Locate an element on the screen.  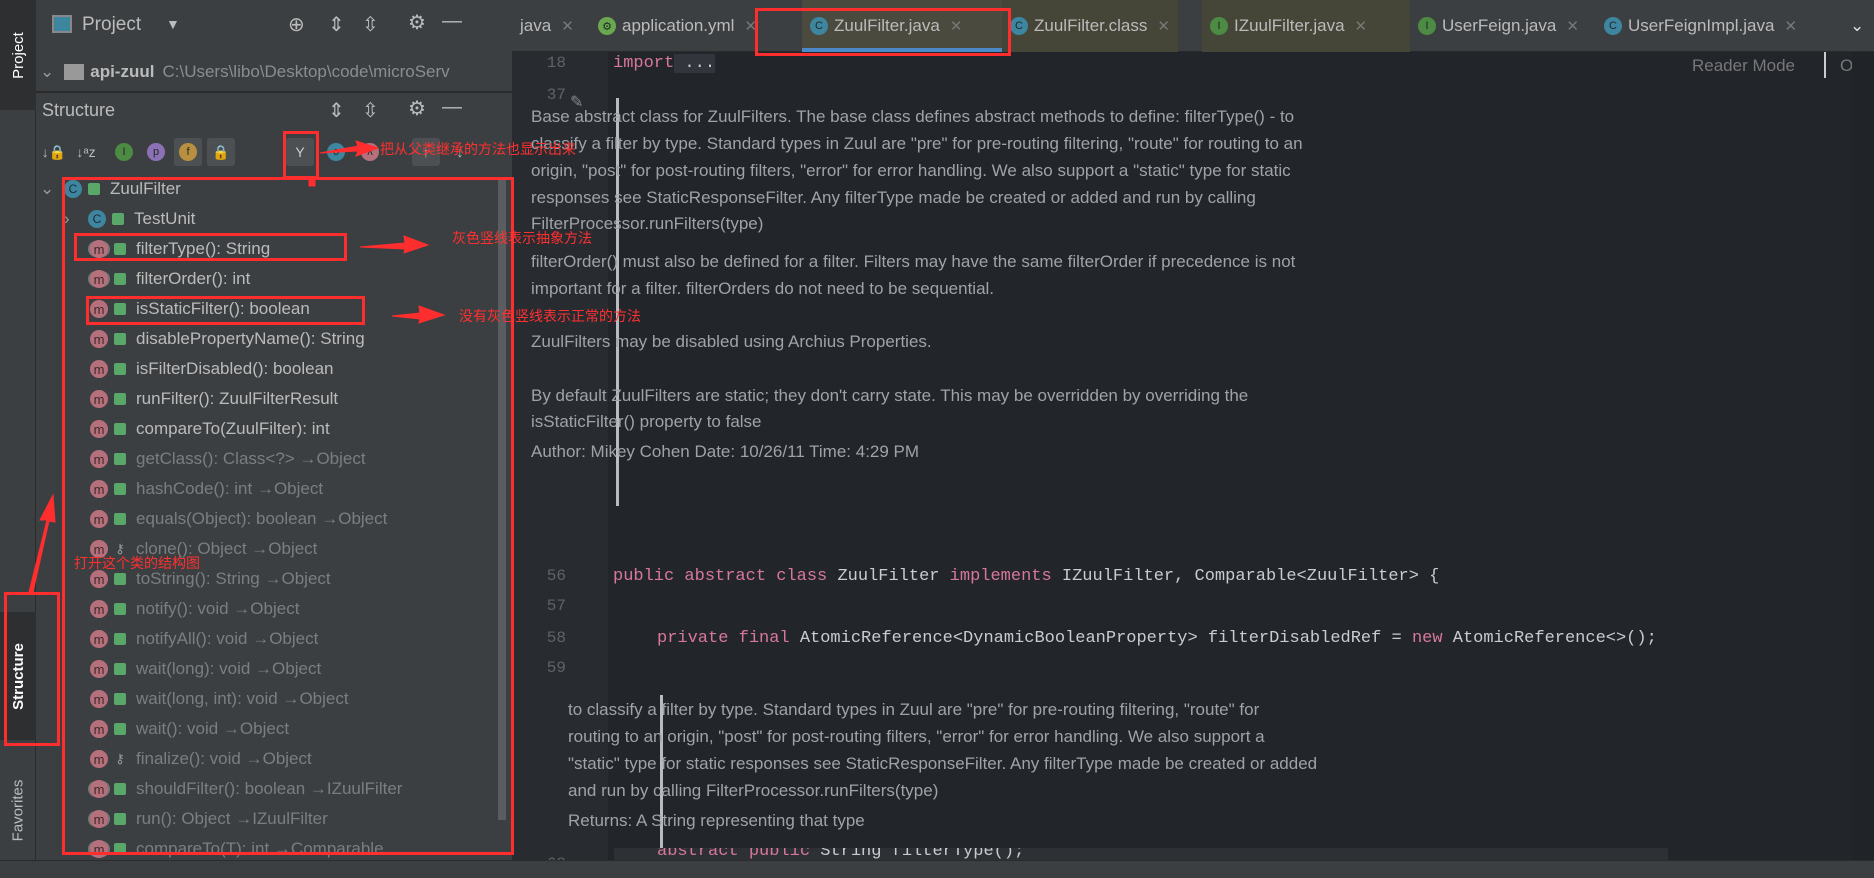
annotation-abstract-note: 灰色竖线表示抽象方法 is located at coordinates (522, 238).